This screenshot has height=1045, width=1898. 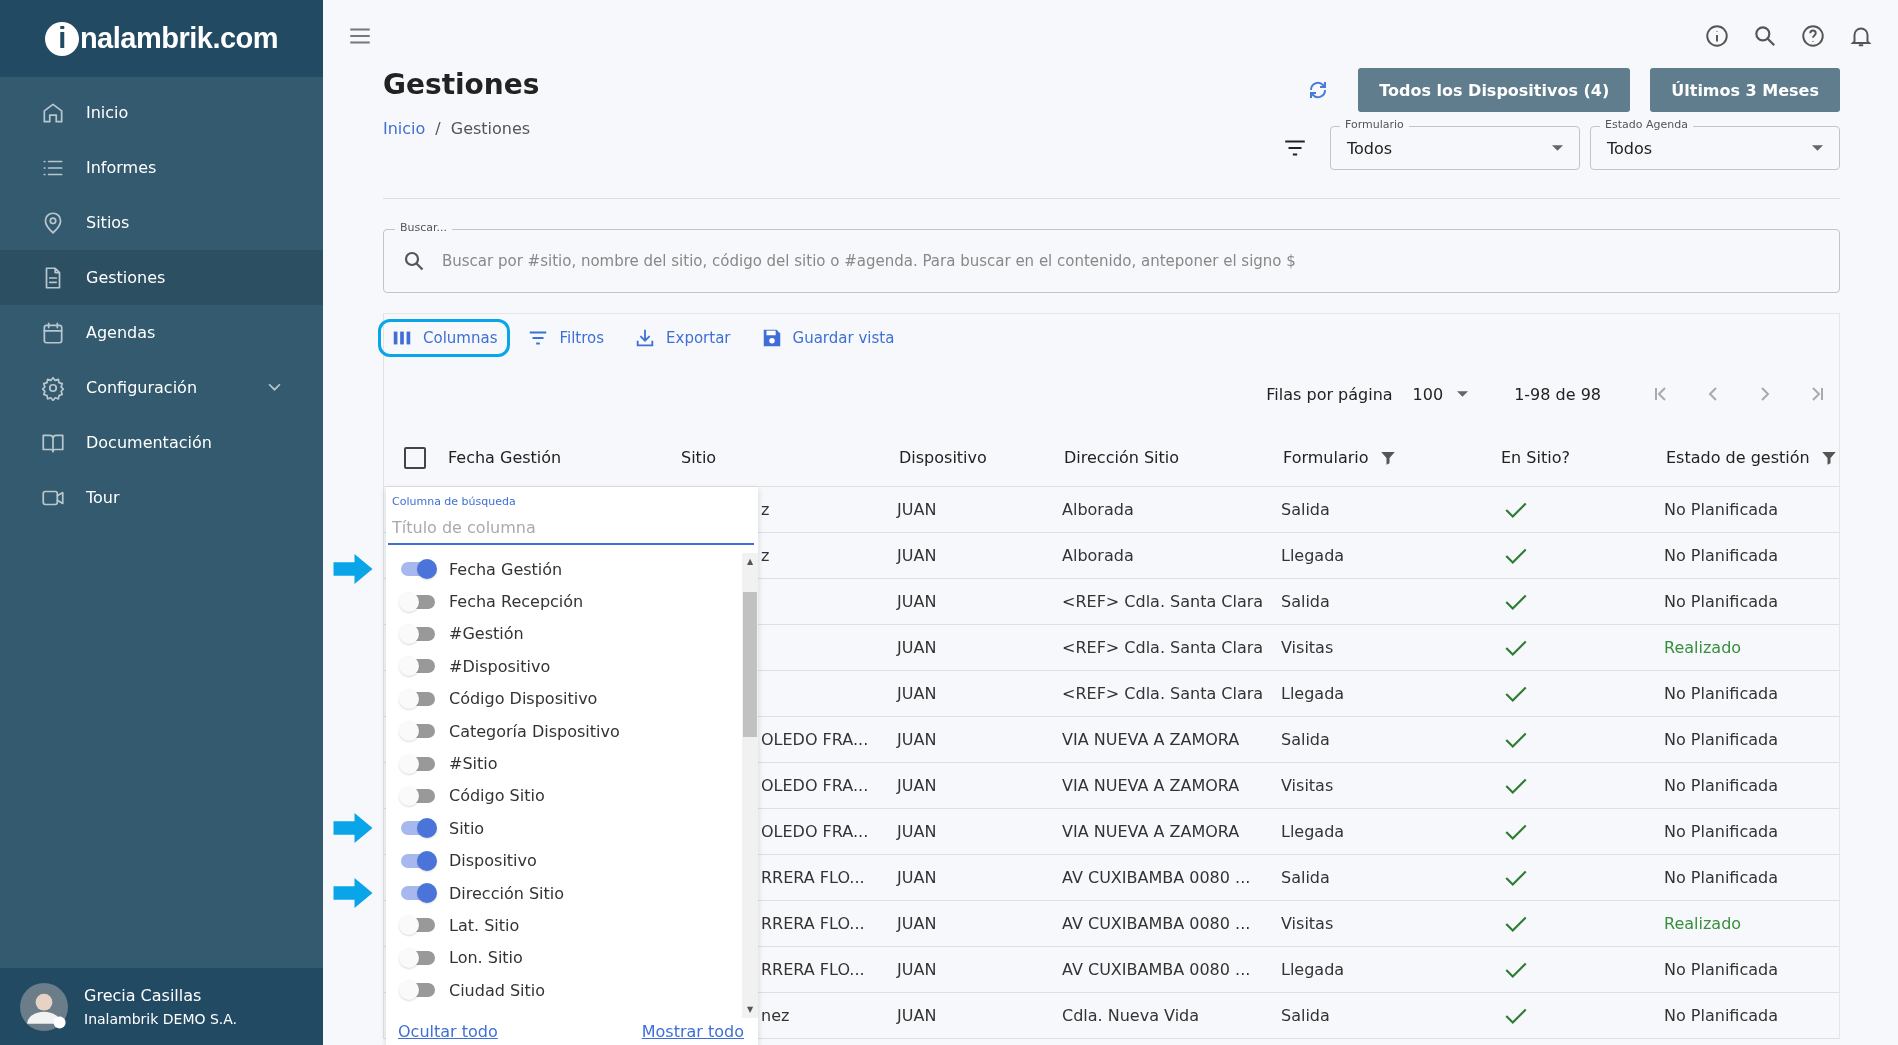 I want to click on search-icon, so click(x=1765, y=36).